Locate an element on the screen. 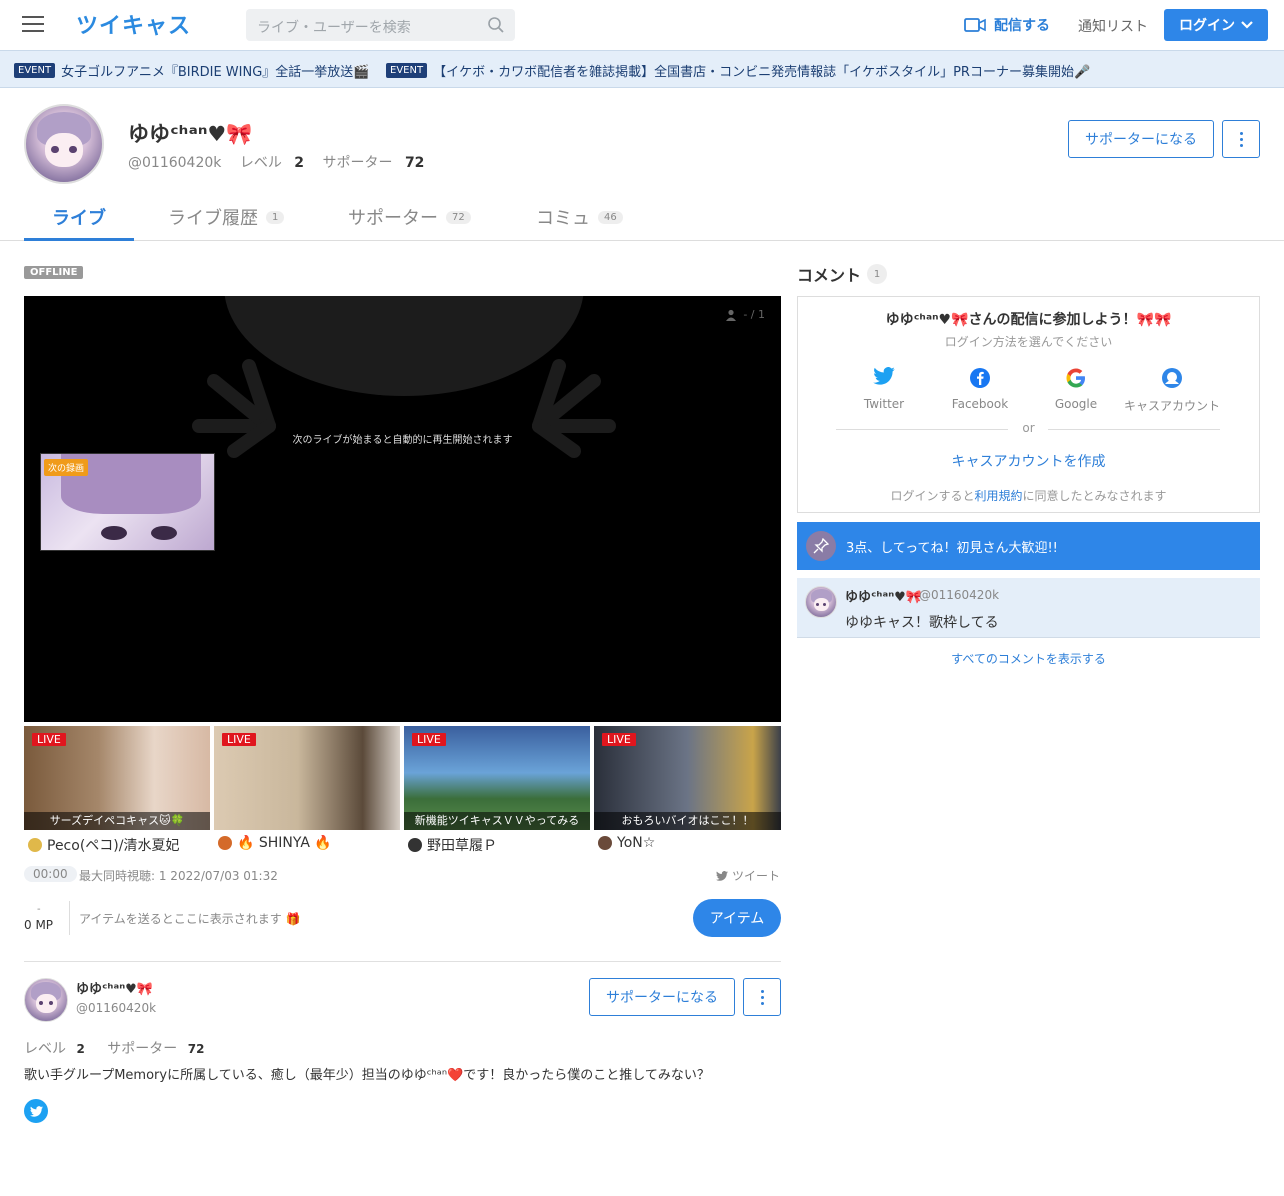  create-account-link: キャスアカウントを作成 is located at coordinates (1028, 461).